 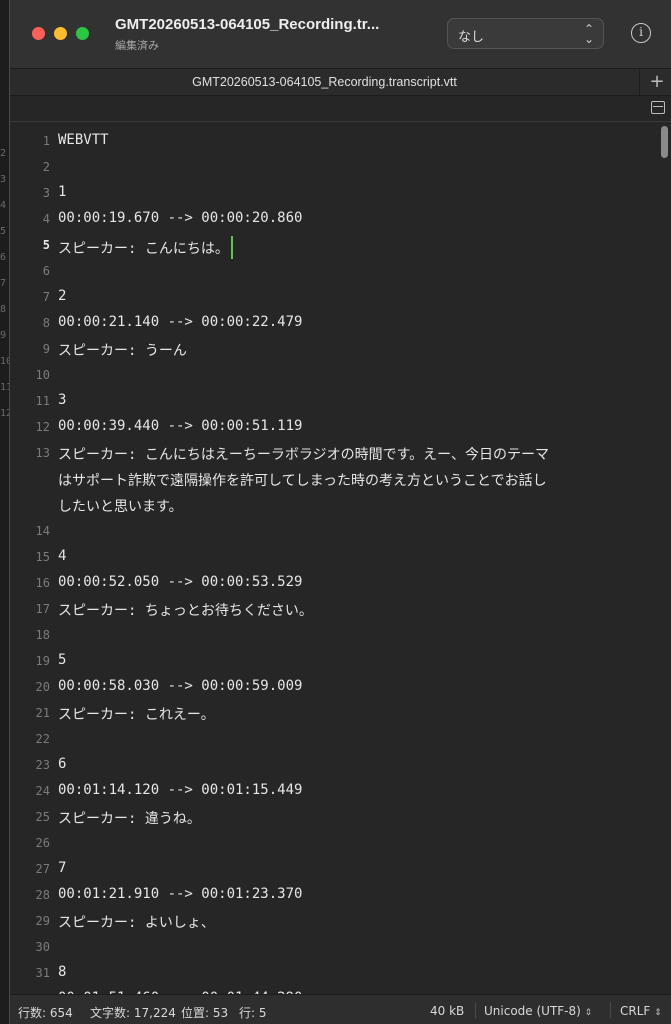 I want to click on text-line-content: スピーカー: こんにちはえーちーラボラジオの時間です。えー、今日のテーマ, so click(x=304, y=455).